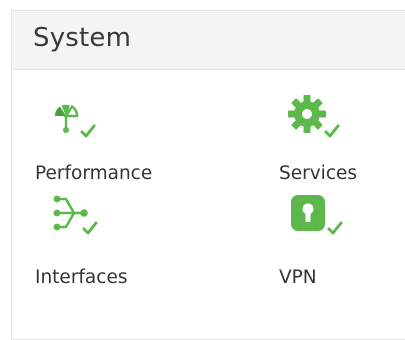 This screenshot has height=340, width=405. Describe the element at coordinates (115, 239) in the screenshot. I see `tile-interfaces: Interfaces` at that location.